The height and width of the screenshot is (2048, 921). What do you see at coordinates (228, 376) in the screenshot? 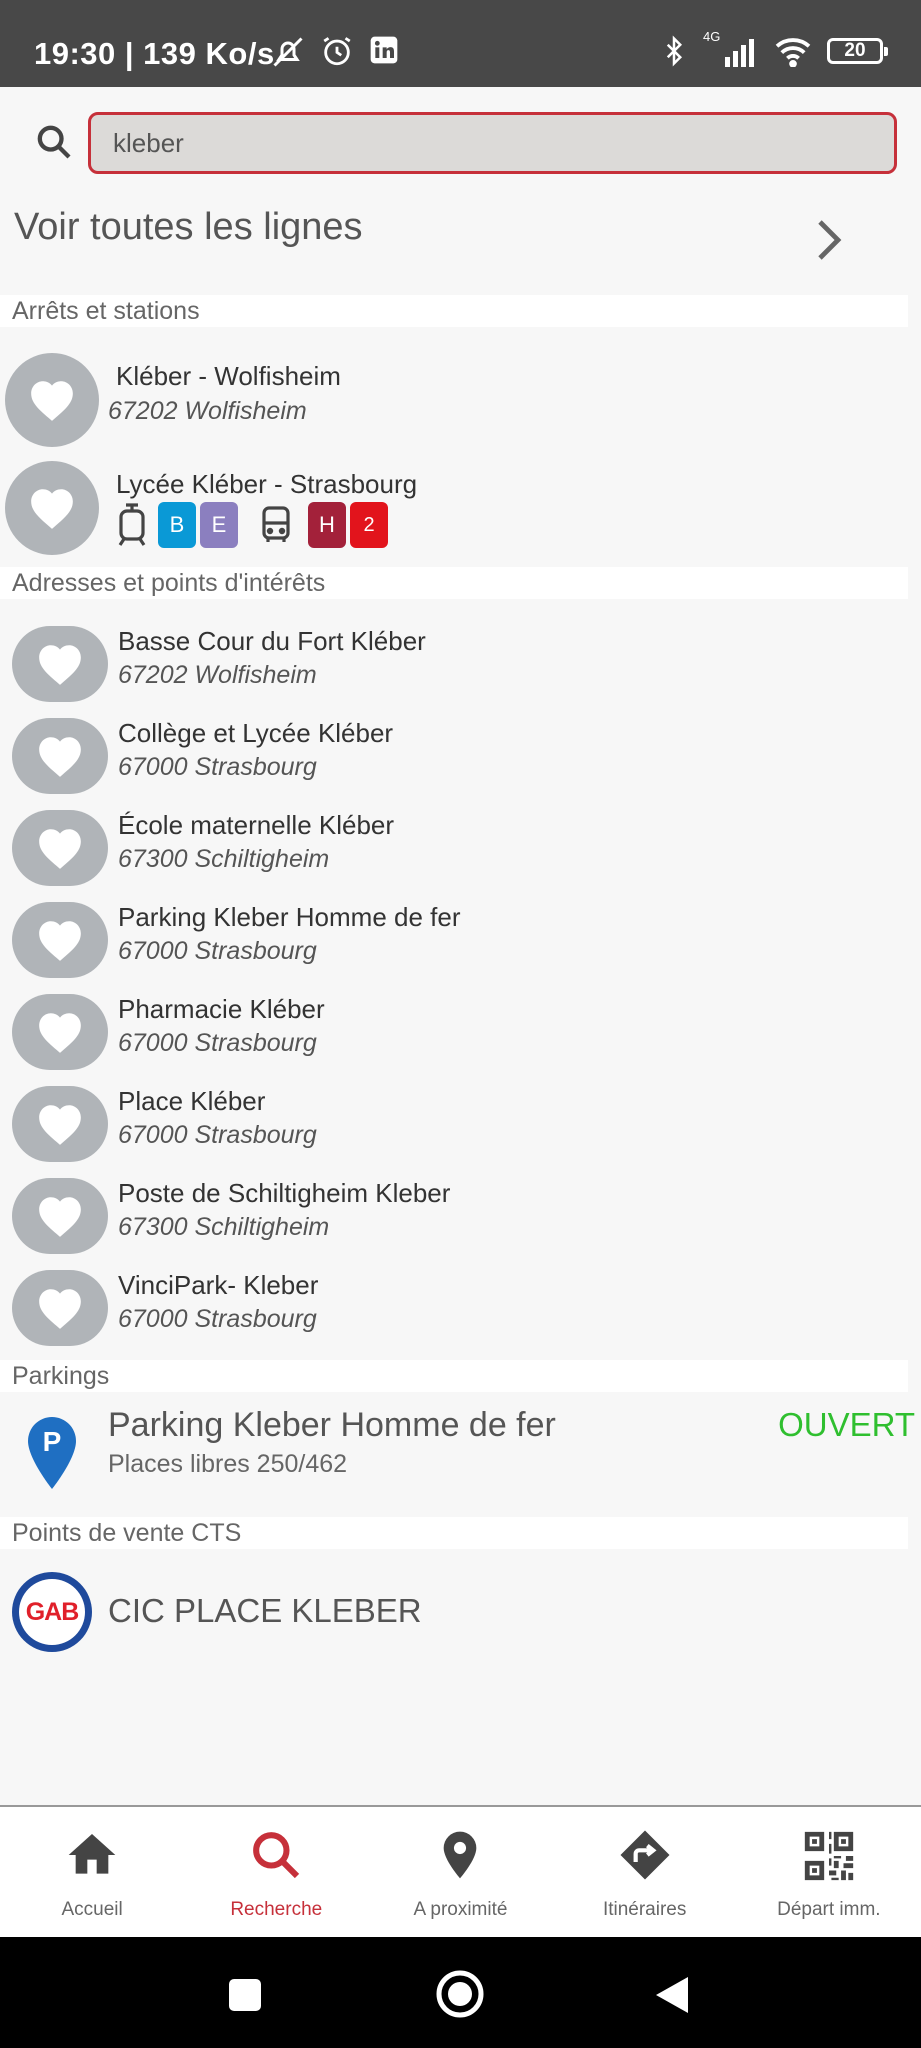
I see `stop-name: Kléber - Wolfisheim` at bounding box center [228, 376].